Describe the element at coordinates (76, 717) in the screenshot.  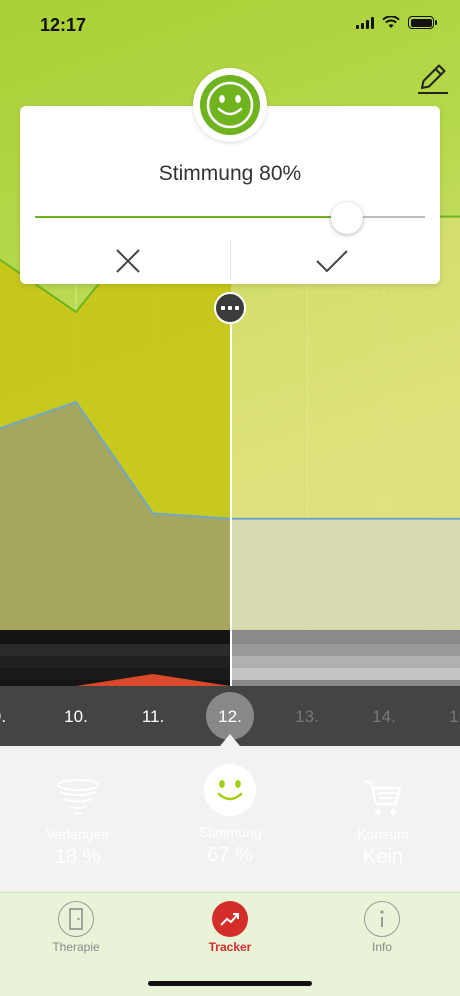
I see `date-label: 10.` at that location.